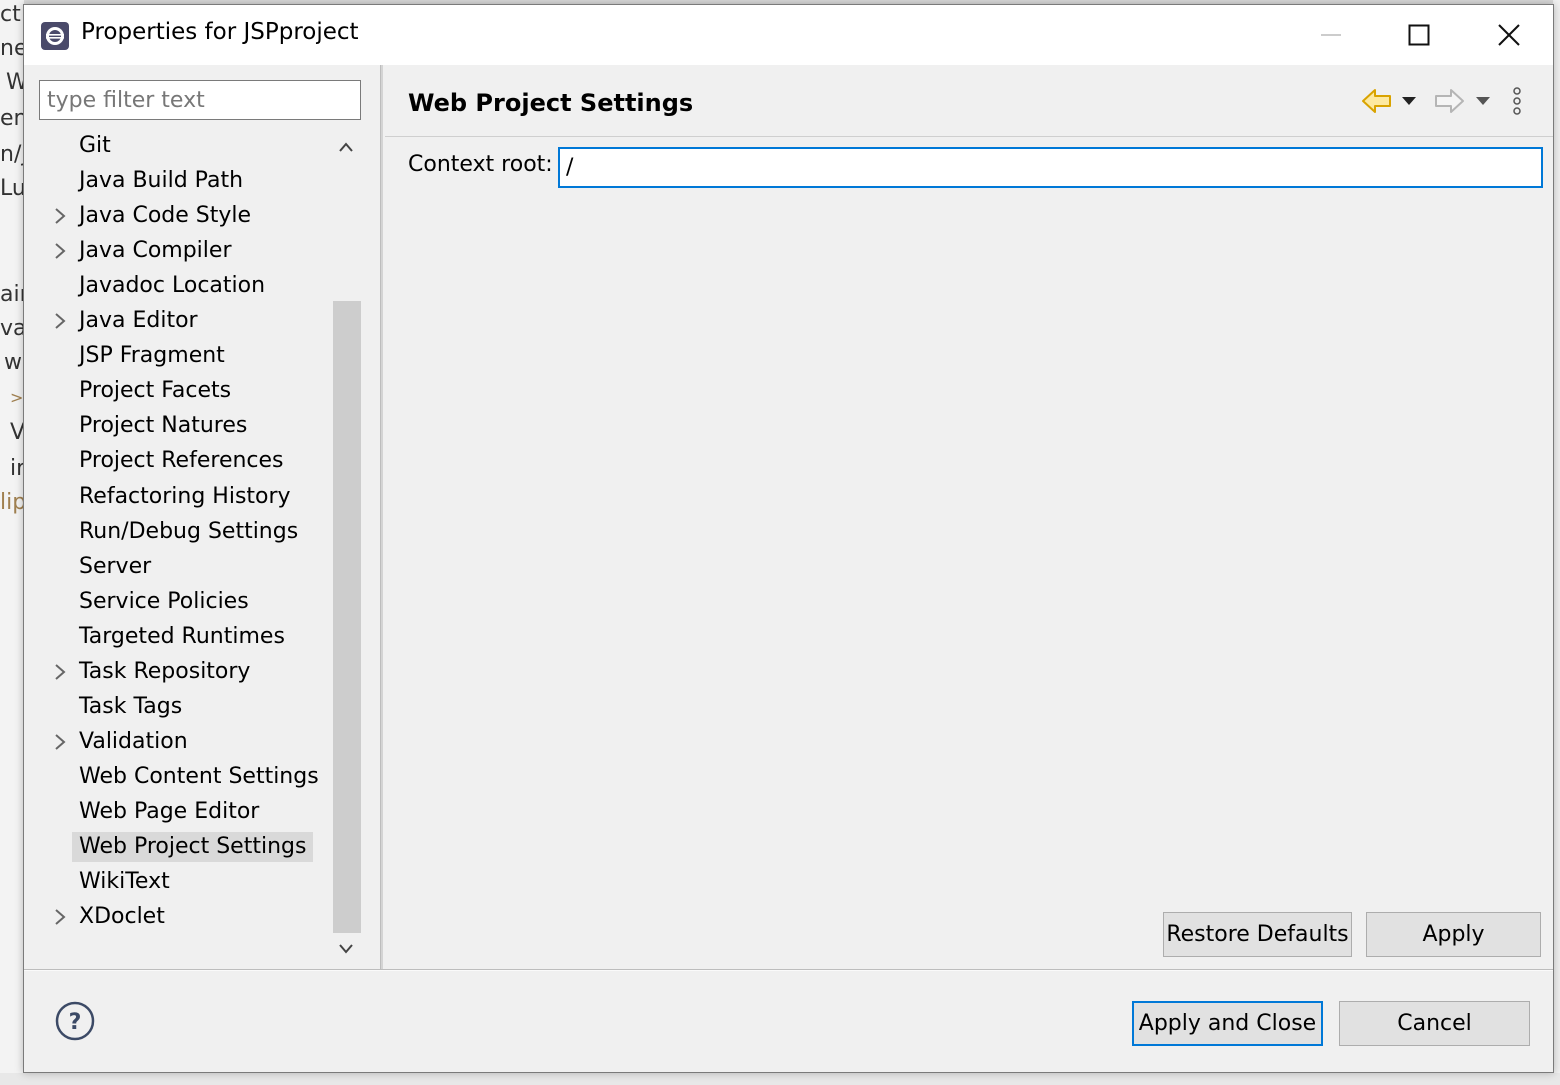 This screenshot has height=1085, width=1560. I want to click on tree-item-label: Java Code Style, so click(165, 216).